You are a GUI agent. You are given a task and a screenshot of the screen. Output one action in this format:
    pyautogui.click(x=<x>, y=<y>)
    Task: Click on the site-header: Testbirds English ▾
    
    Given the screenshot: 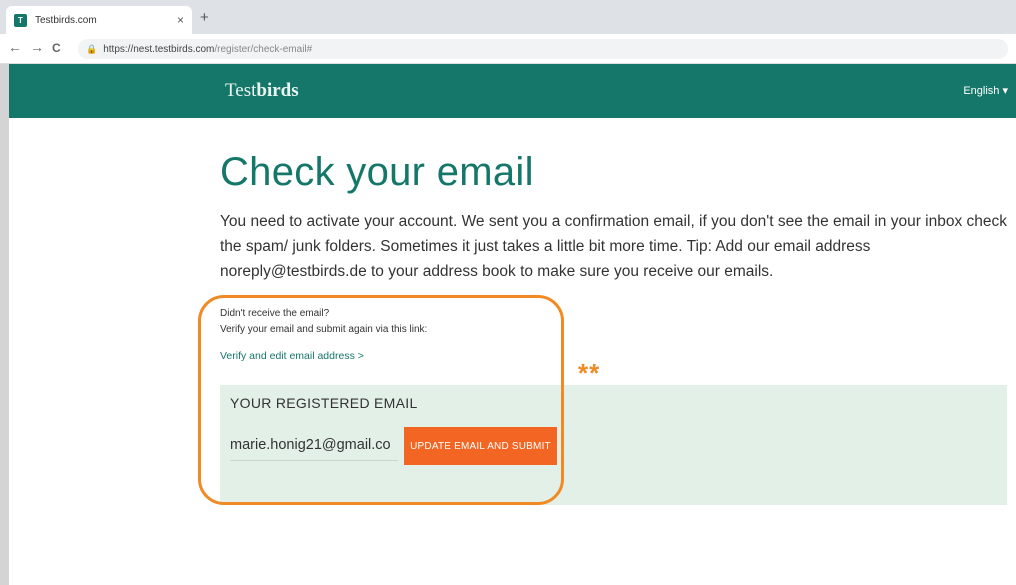 What is the action you would take?
    pyautogui.click(x=512, y=91)
    